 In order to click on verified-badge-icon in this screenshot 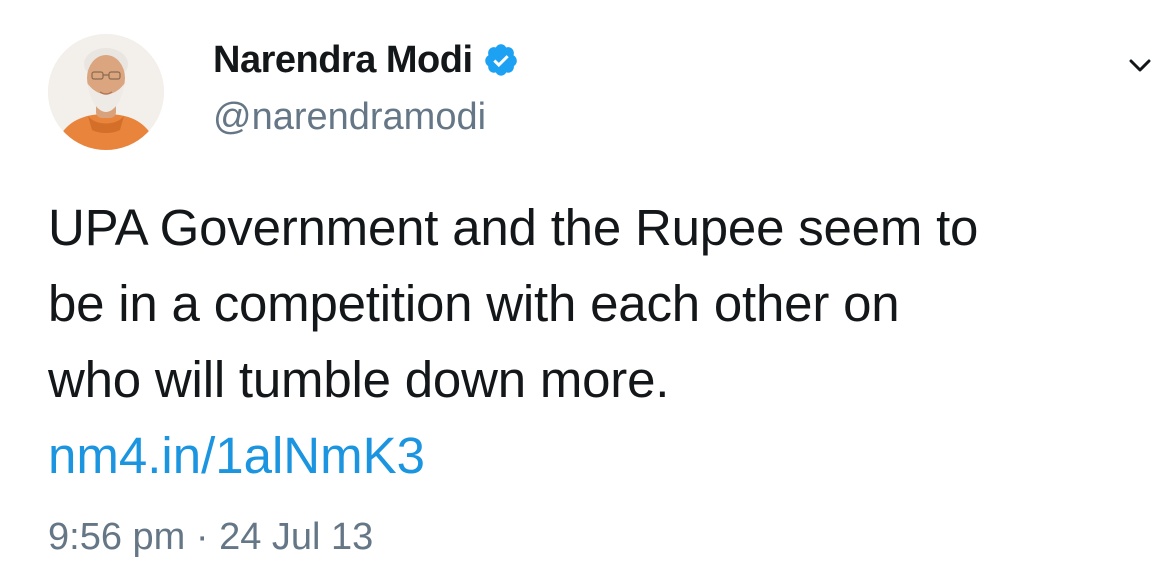, I will do `click(501, 60)`.